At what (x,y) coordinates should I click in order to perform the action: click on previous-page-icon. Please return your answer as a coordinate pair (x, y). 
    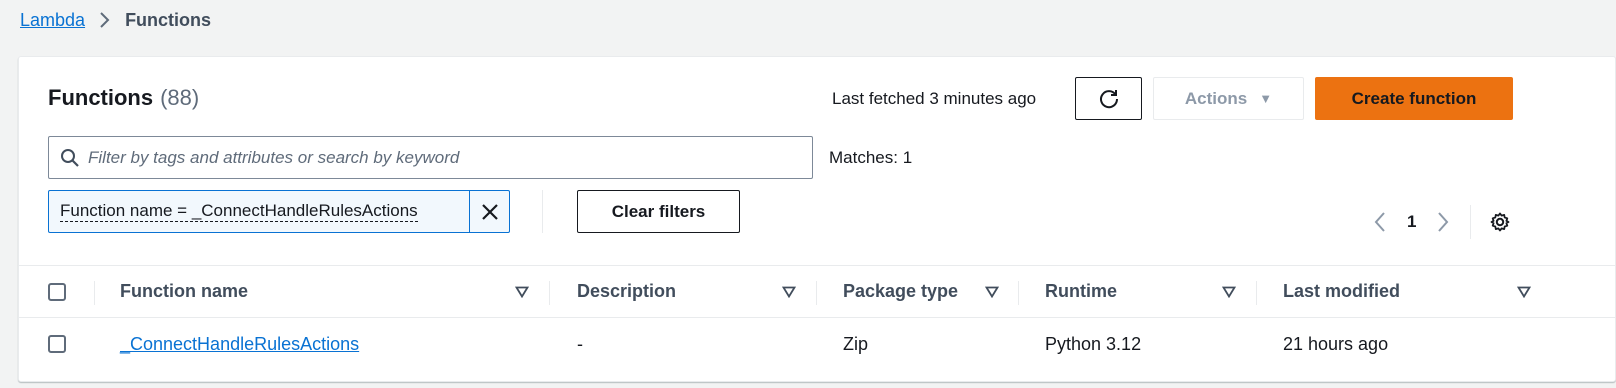
    Looking at the image, I should click on (1380, 222).